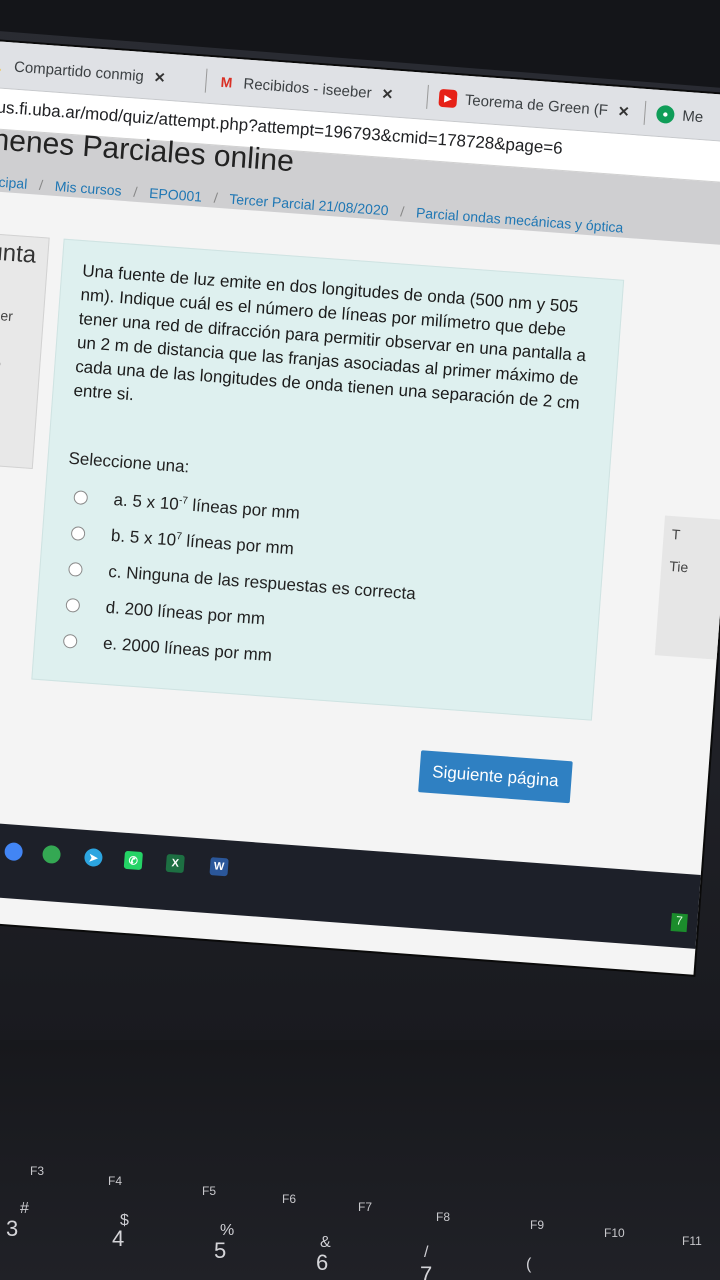 This screenshot has width=720, height=1280. Describe the element at coordinates (426, 1271) in the screenshot. I see `key-number: 7` at that location.